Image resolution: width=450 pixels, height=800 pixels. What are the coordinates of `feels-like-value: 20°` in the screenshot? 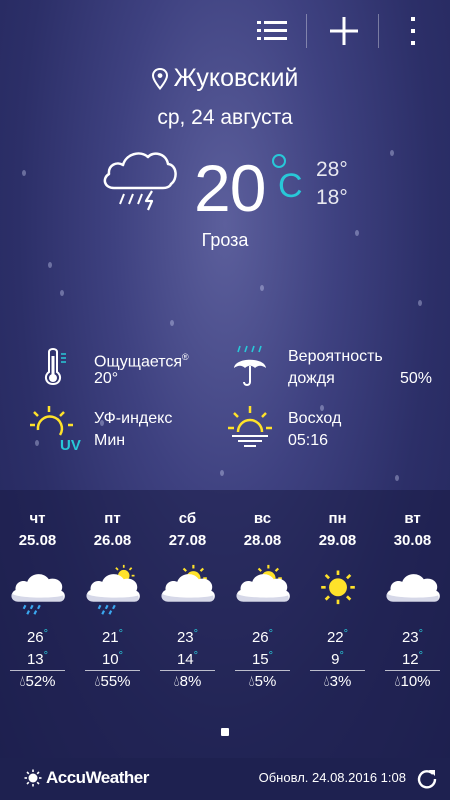 It's located at (106, 378).